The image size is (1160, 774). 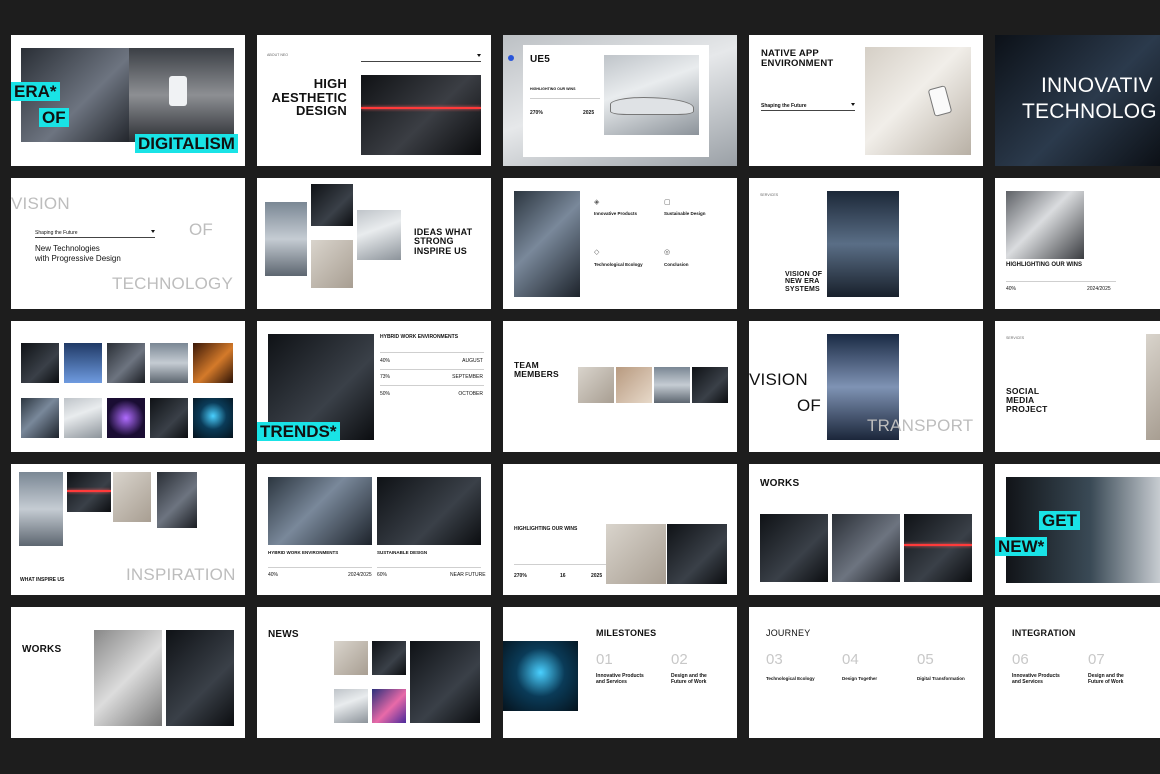 I want to click on slide-works-cards: WORKS, so click(x=128, y=672).